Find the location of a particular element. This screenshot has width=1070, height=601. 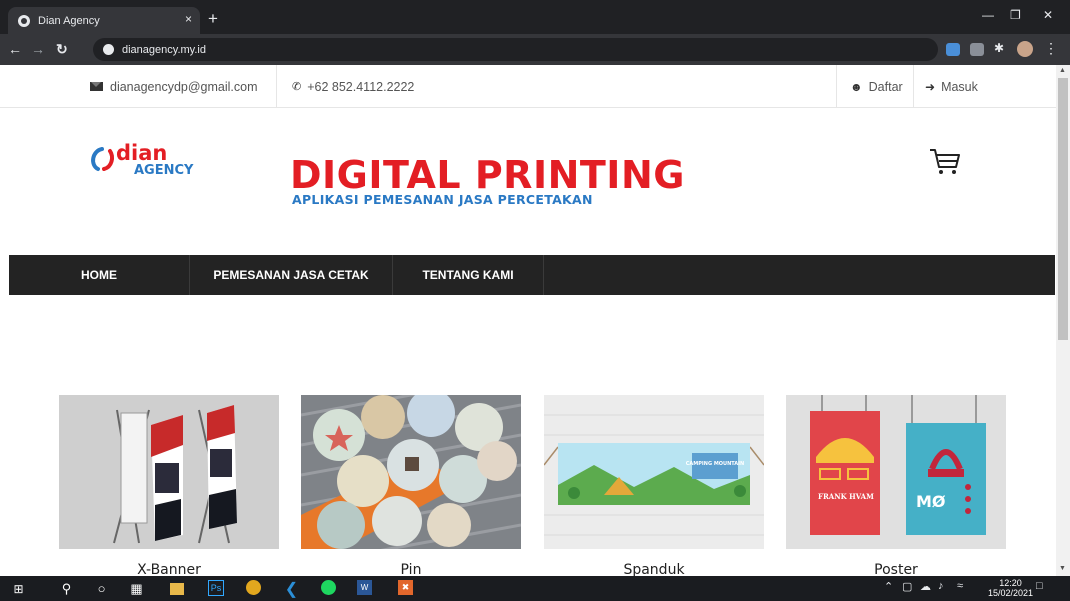

page-subtitle: APLIKASI PEMESANAN JASA PERCETAKAN is located at coordinates (442, 199).